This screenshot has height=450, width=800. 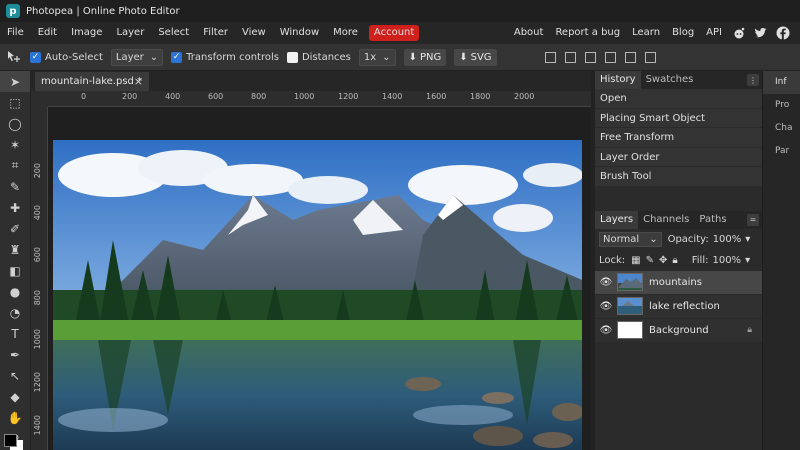 What do you see at coordinates (15, 249) in the screenshot?
I see `clone-stamp-icon: ♜` at bounding box center [15, 249].